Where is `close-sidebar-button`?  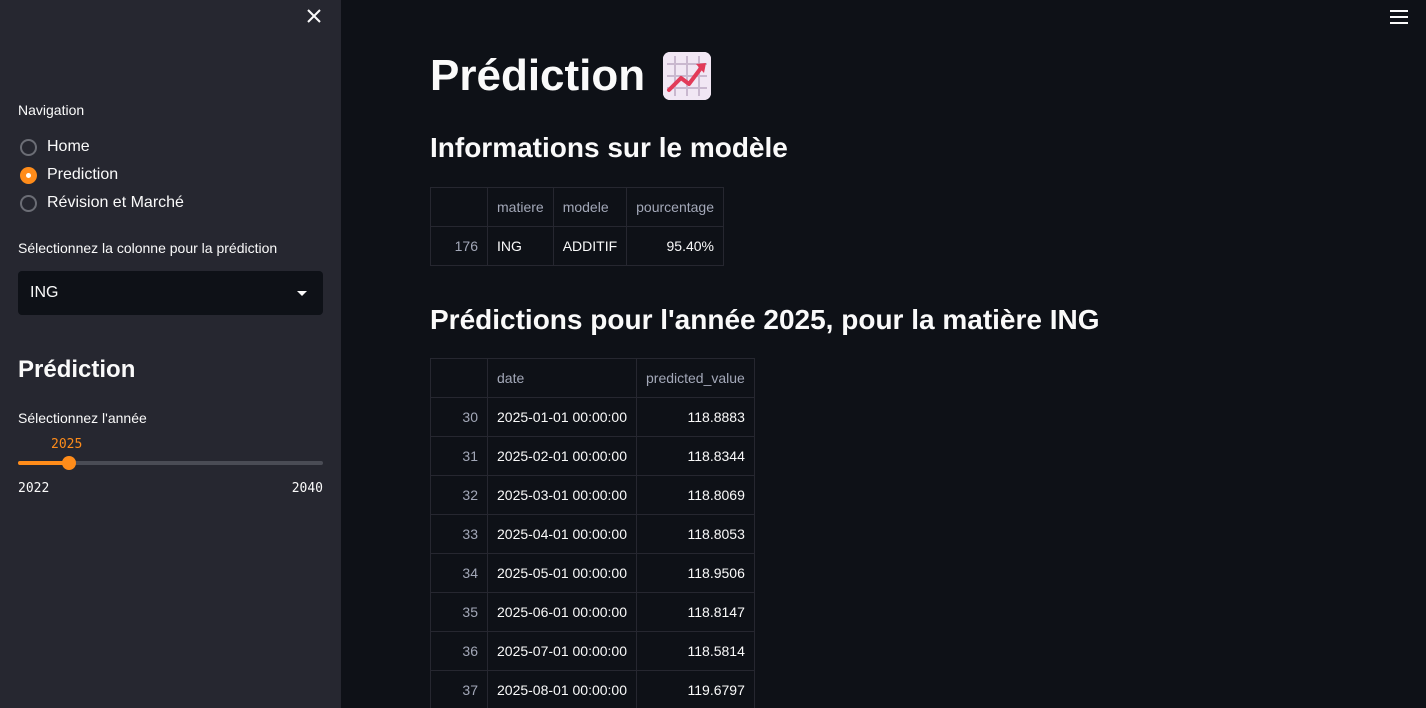 close-sidebar-button is located at coordinates (314, 17).